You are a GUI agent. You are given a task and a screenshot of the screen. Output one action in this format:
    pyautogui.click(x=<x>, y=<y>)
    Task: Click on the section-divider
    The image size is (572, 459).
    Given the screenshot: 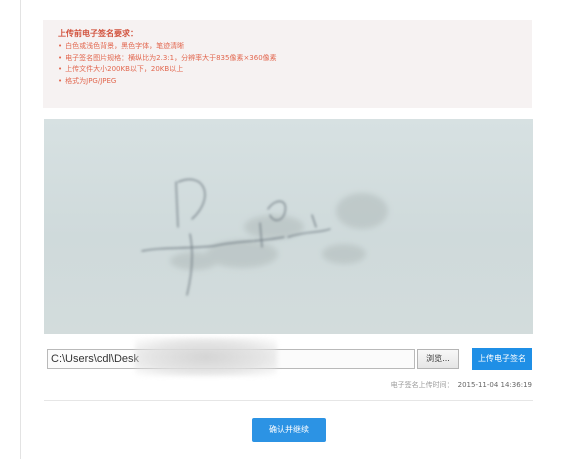 What is the action you would take?
    pyautogui.click(x=288, y=400)
    